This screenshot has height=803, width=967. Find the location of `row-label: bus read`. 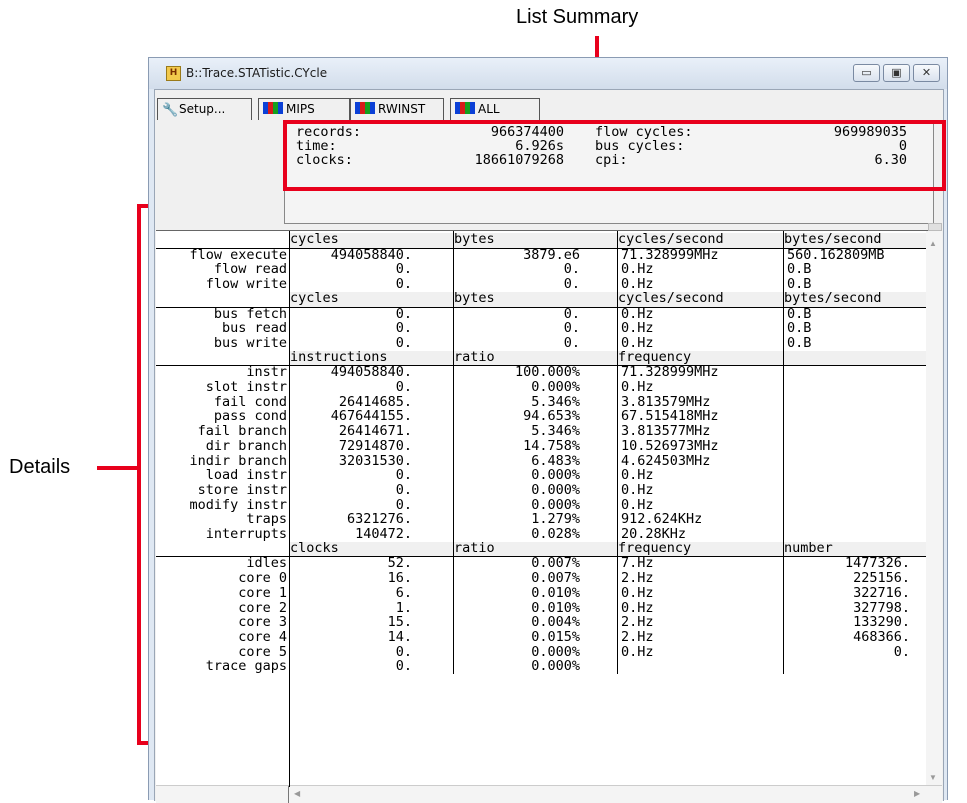

row-label: bus read is located at coordinates (254, 328).